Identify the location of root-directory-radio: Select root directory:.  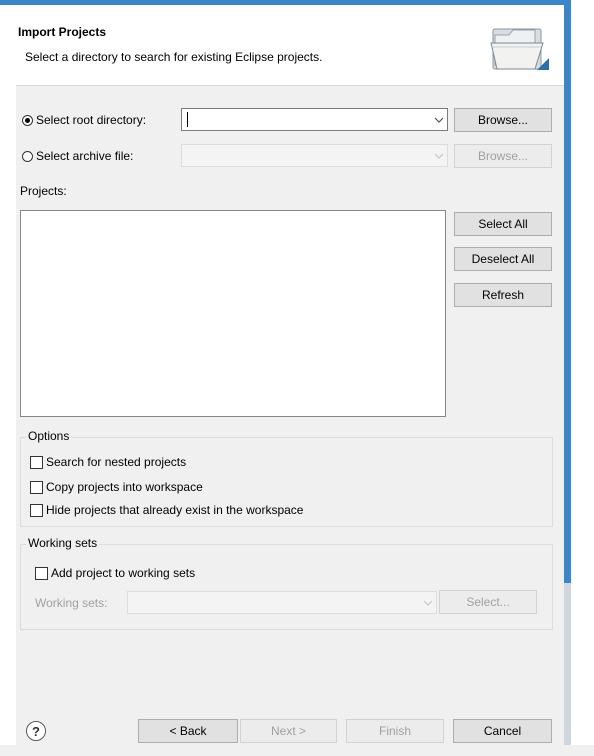
(84, 120).